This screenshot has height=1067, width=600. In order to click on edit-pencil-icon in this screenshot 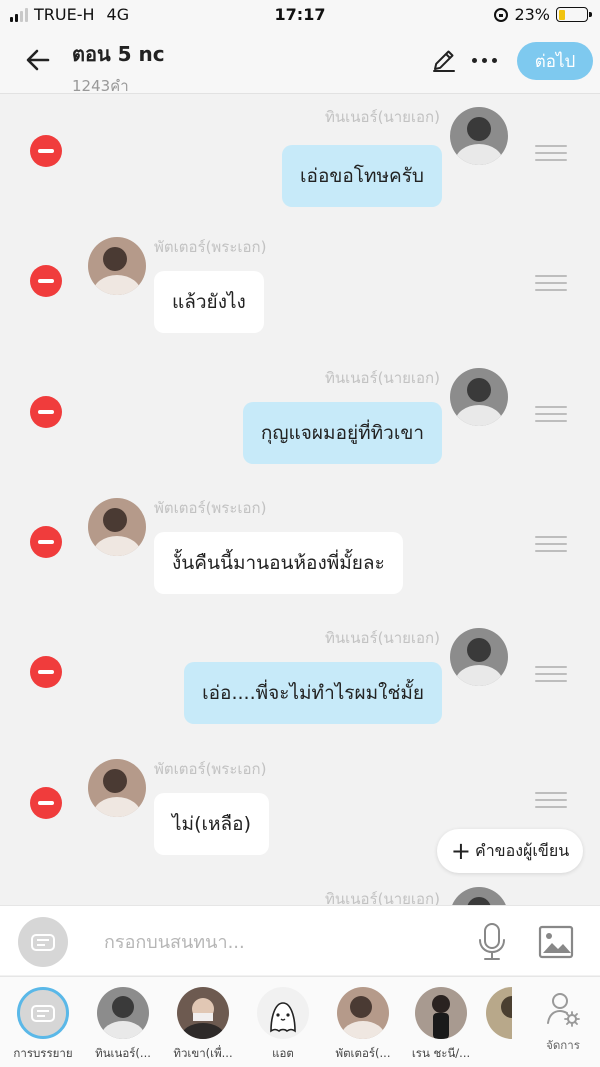, I will do `click(444, 60)`.